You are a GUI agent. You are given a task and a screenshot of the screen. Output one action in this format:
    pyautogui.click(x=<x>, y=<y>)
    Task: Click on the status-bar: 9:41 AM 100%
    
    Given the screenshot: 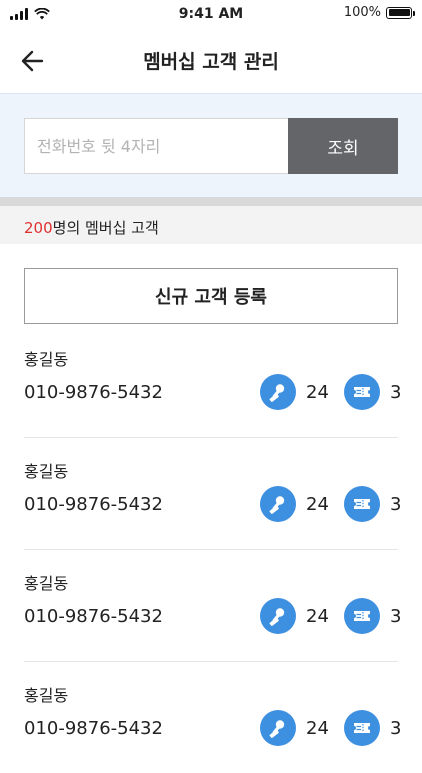 What is the action you would take?
    pyautogui.click(x=211, y=15)
    